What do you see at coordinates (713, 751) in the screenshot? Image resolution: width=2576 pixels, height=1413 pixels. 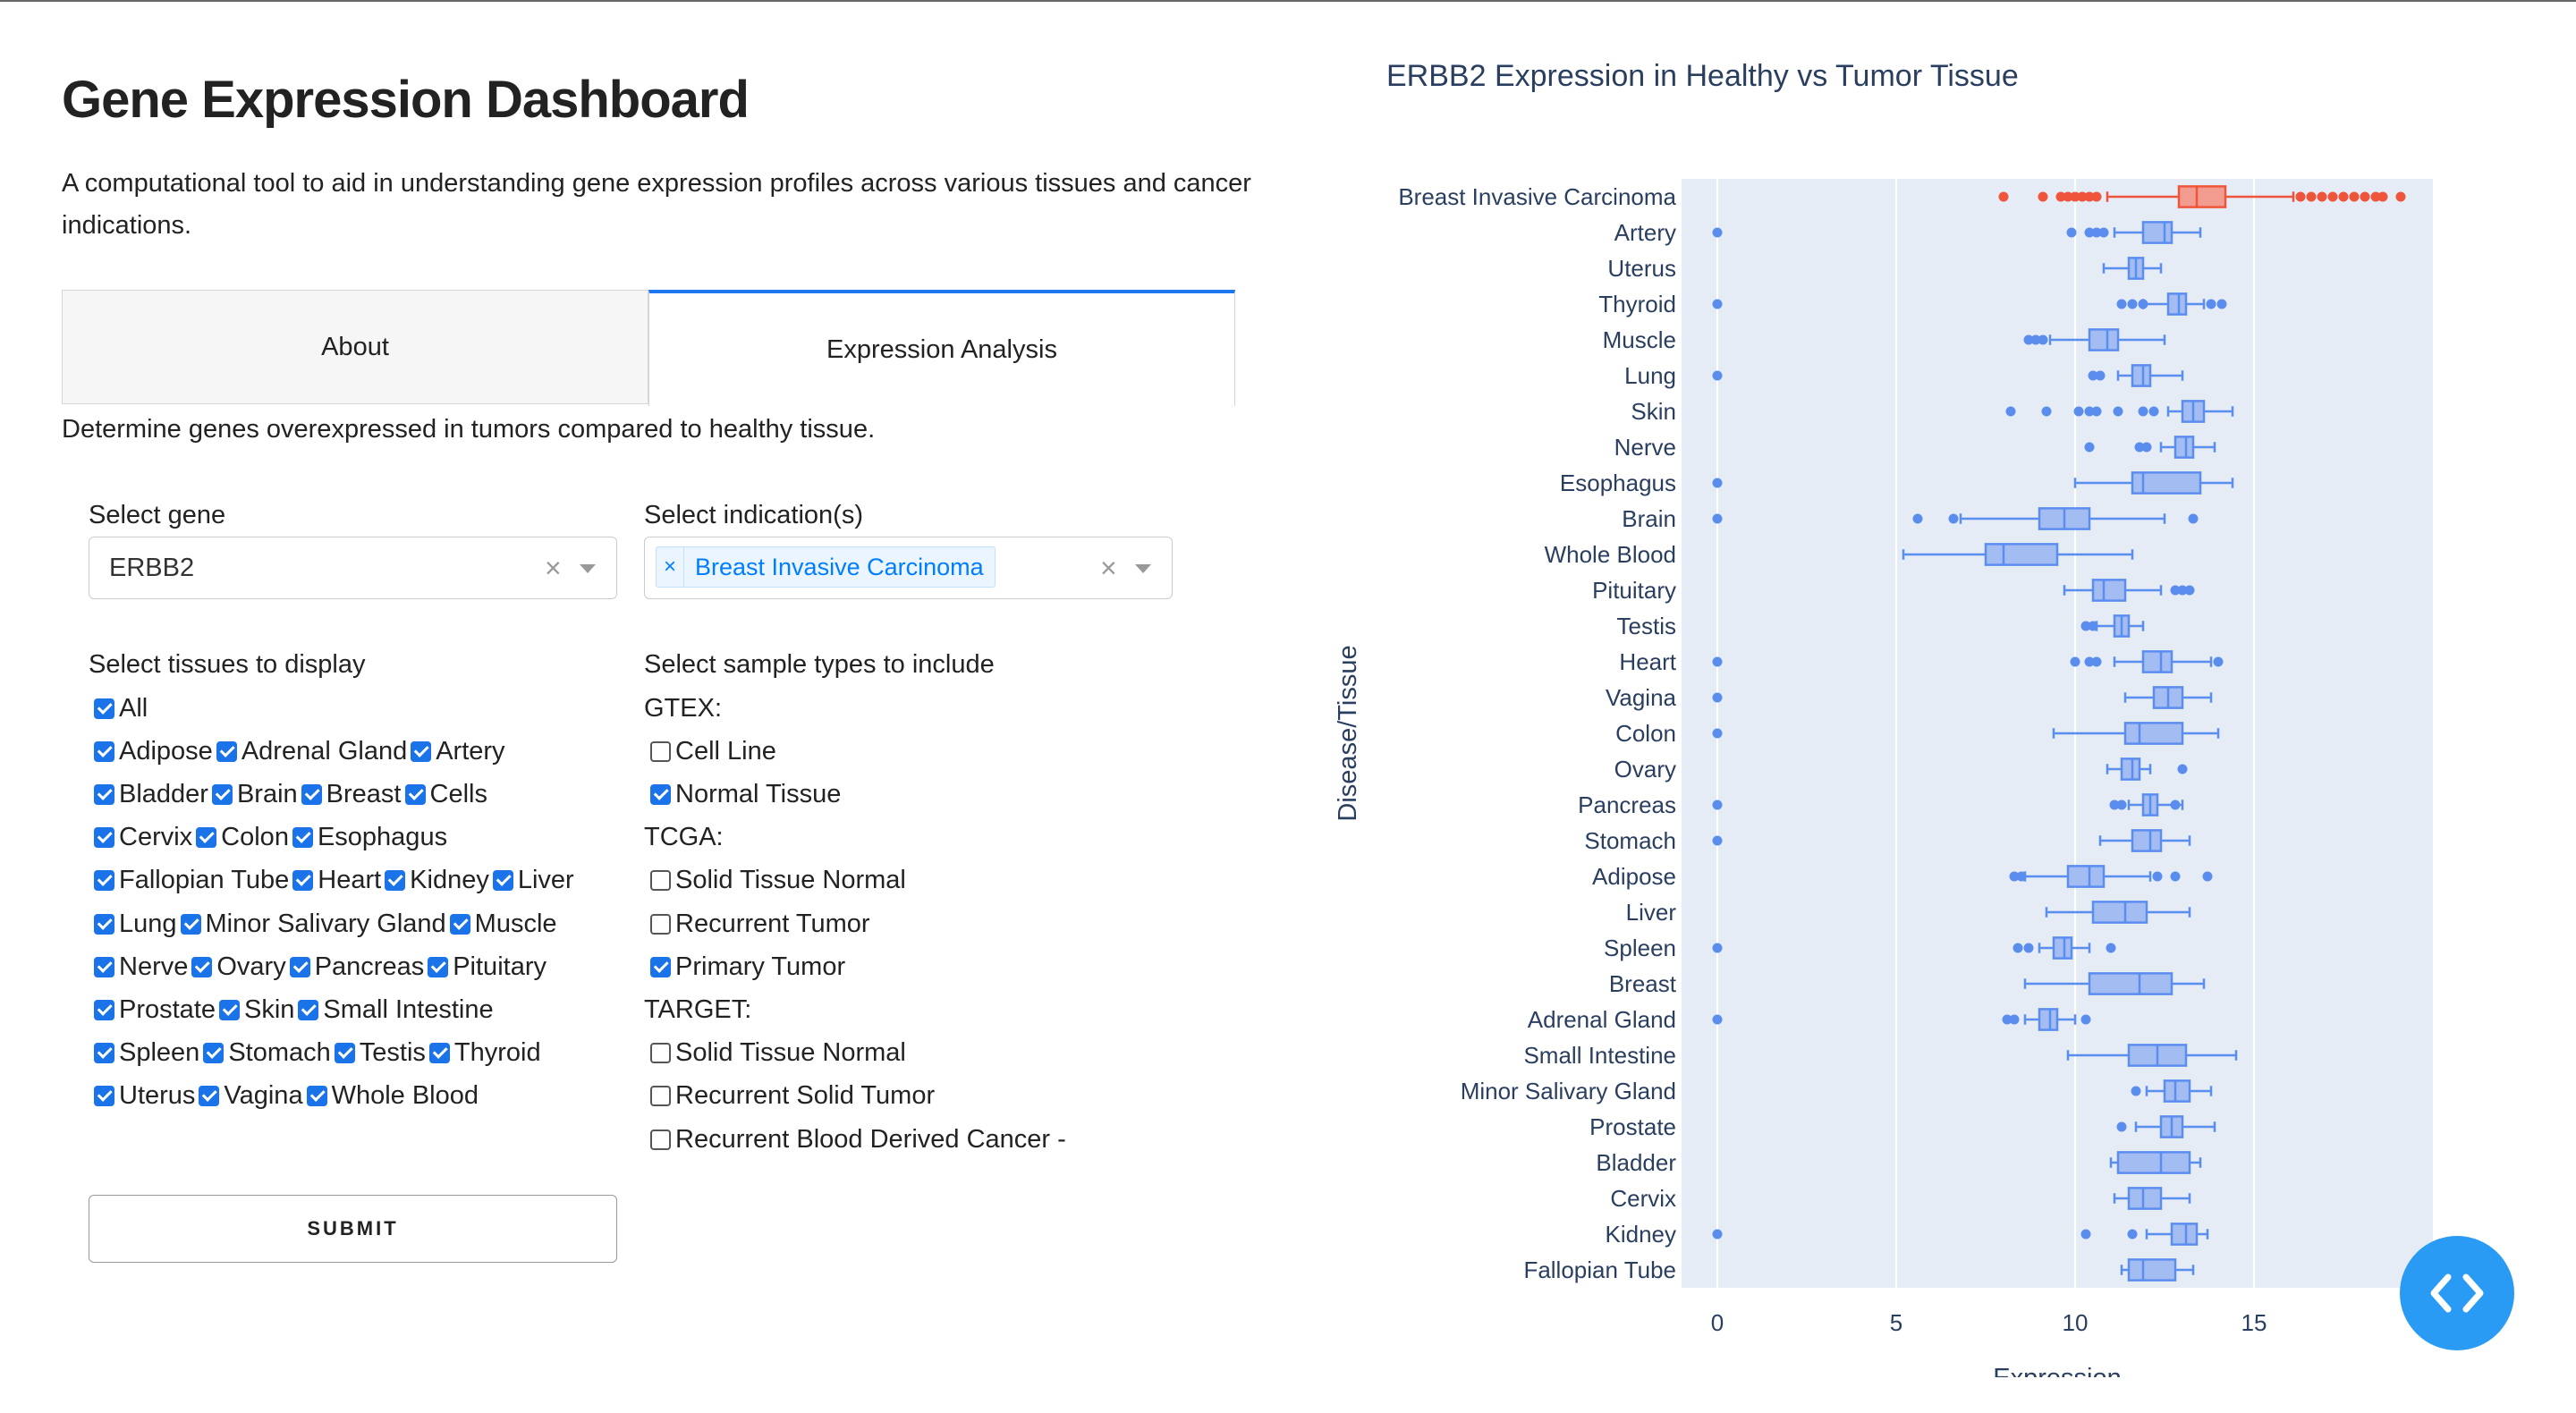 I see `sample-checkbox-cell-line: Cell Line` at bounding box center [713, 751].